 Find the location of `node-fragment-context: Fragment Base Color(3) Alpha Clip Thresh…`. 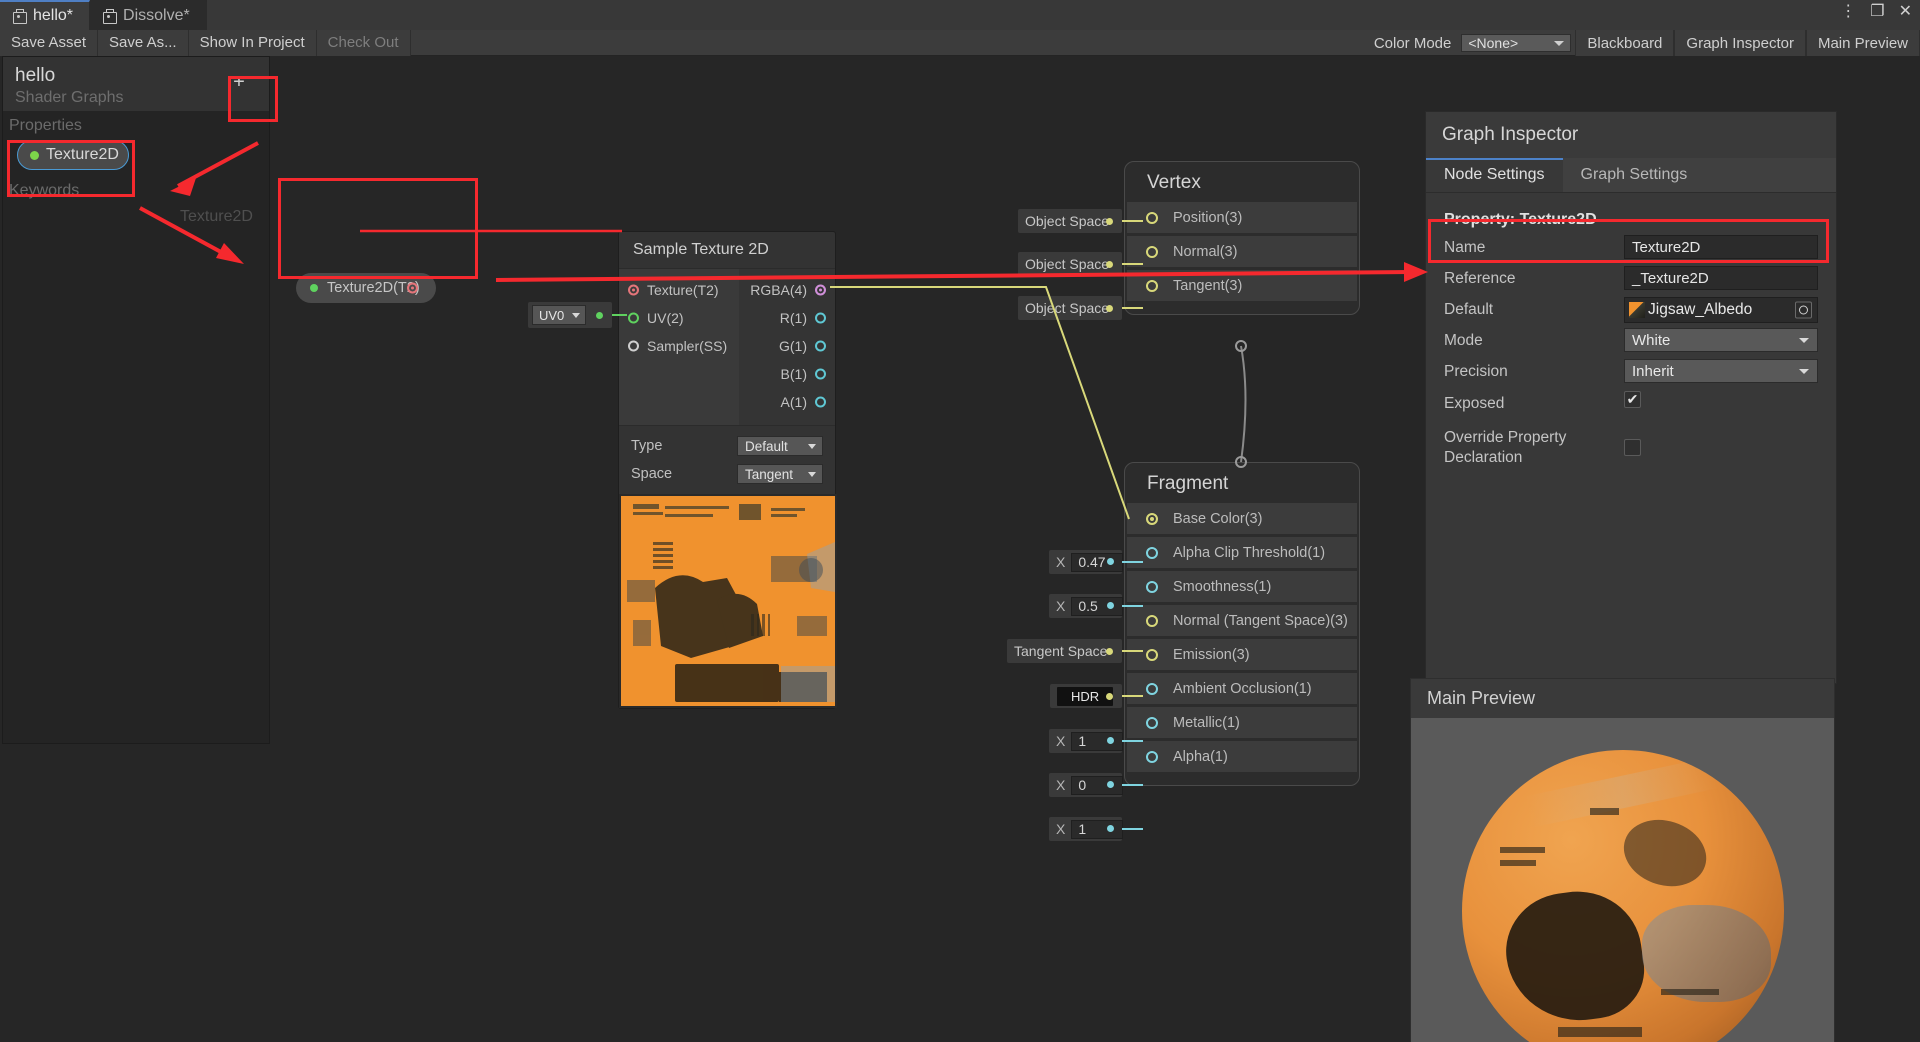

node-fragment-context: Fragment Base Color(3) Alpha Clip Thresh… is located at coordinates (1242, 624).